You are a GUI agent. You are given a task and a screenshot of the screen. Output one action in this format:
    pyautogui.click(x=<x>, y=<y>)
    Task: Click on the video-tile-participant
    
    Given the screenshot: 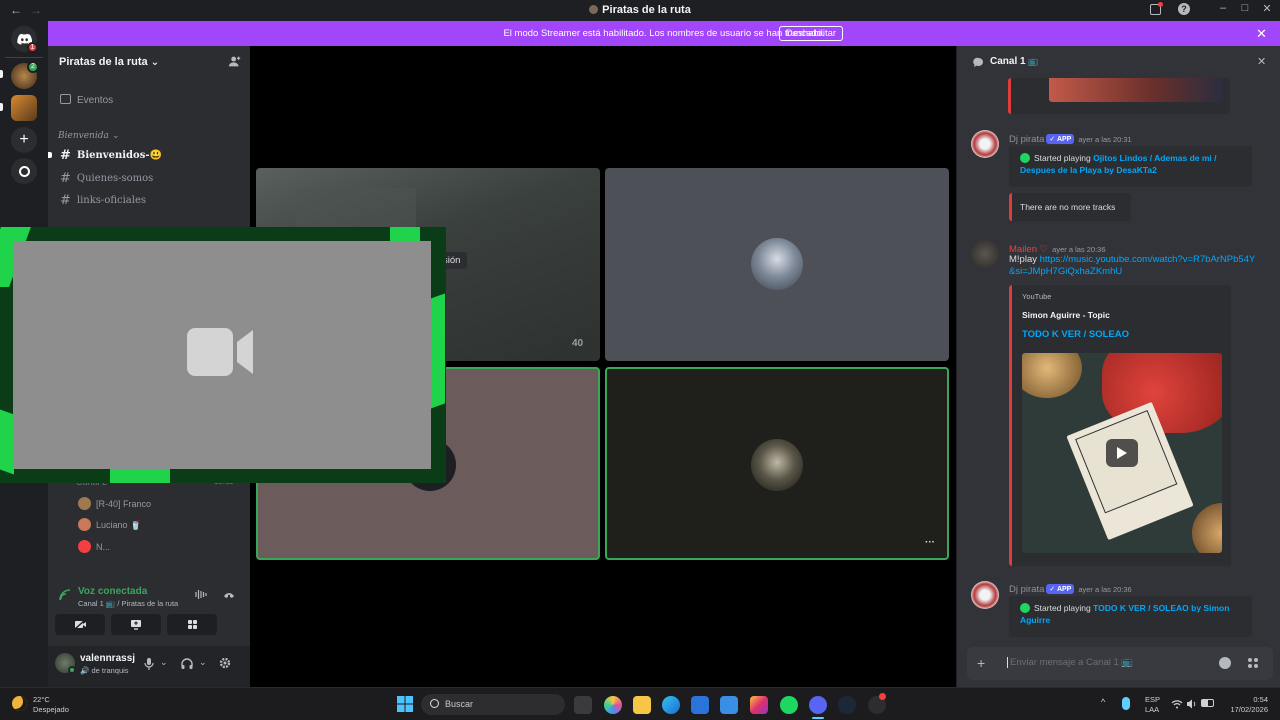 What is the action you would take?
    pyautogui.click(x=777, y=264)
    